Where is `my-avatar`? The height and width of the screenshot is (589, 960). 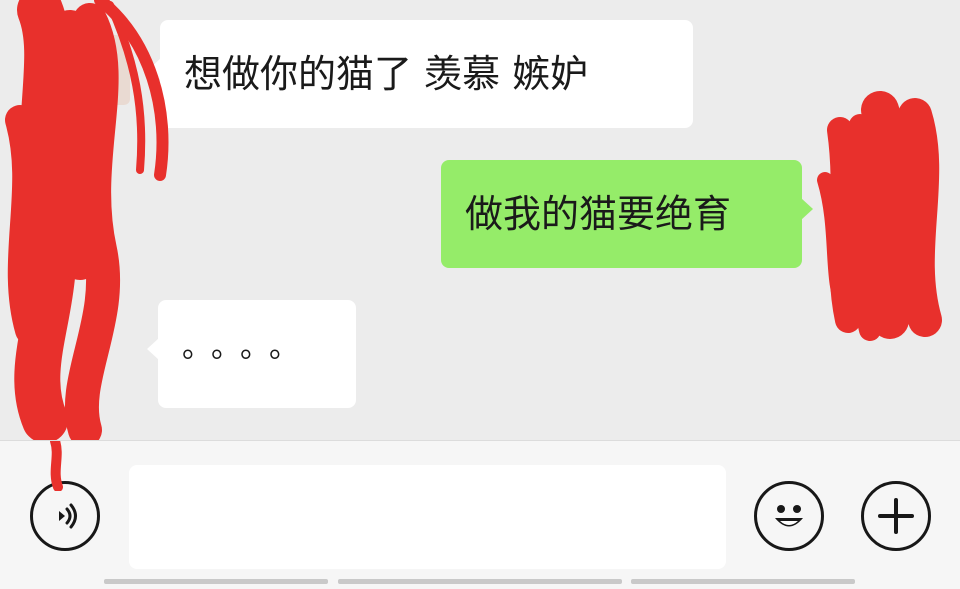 my-avatar is located at coordinates (845, 217).